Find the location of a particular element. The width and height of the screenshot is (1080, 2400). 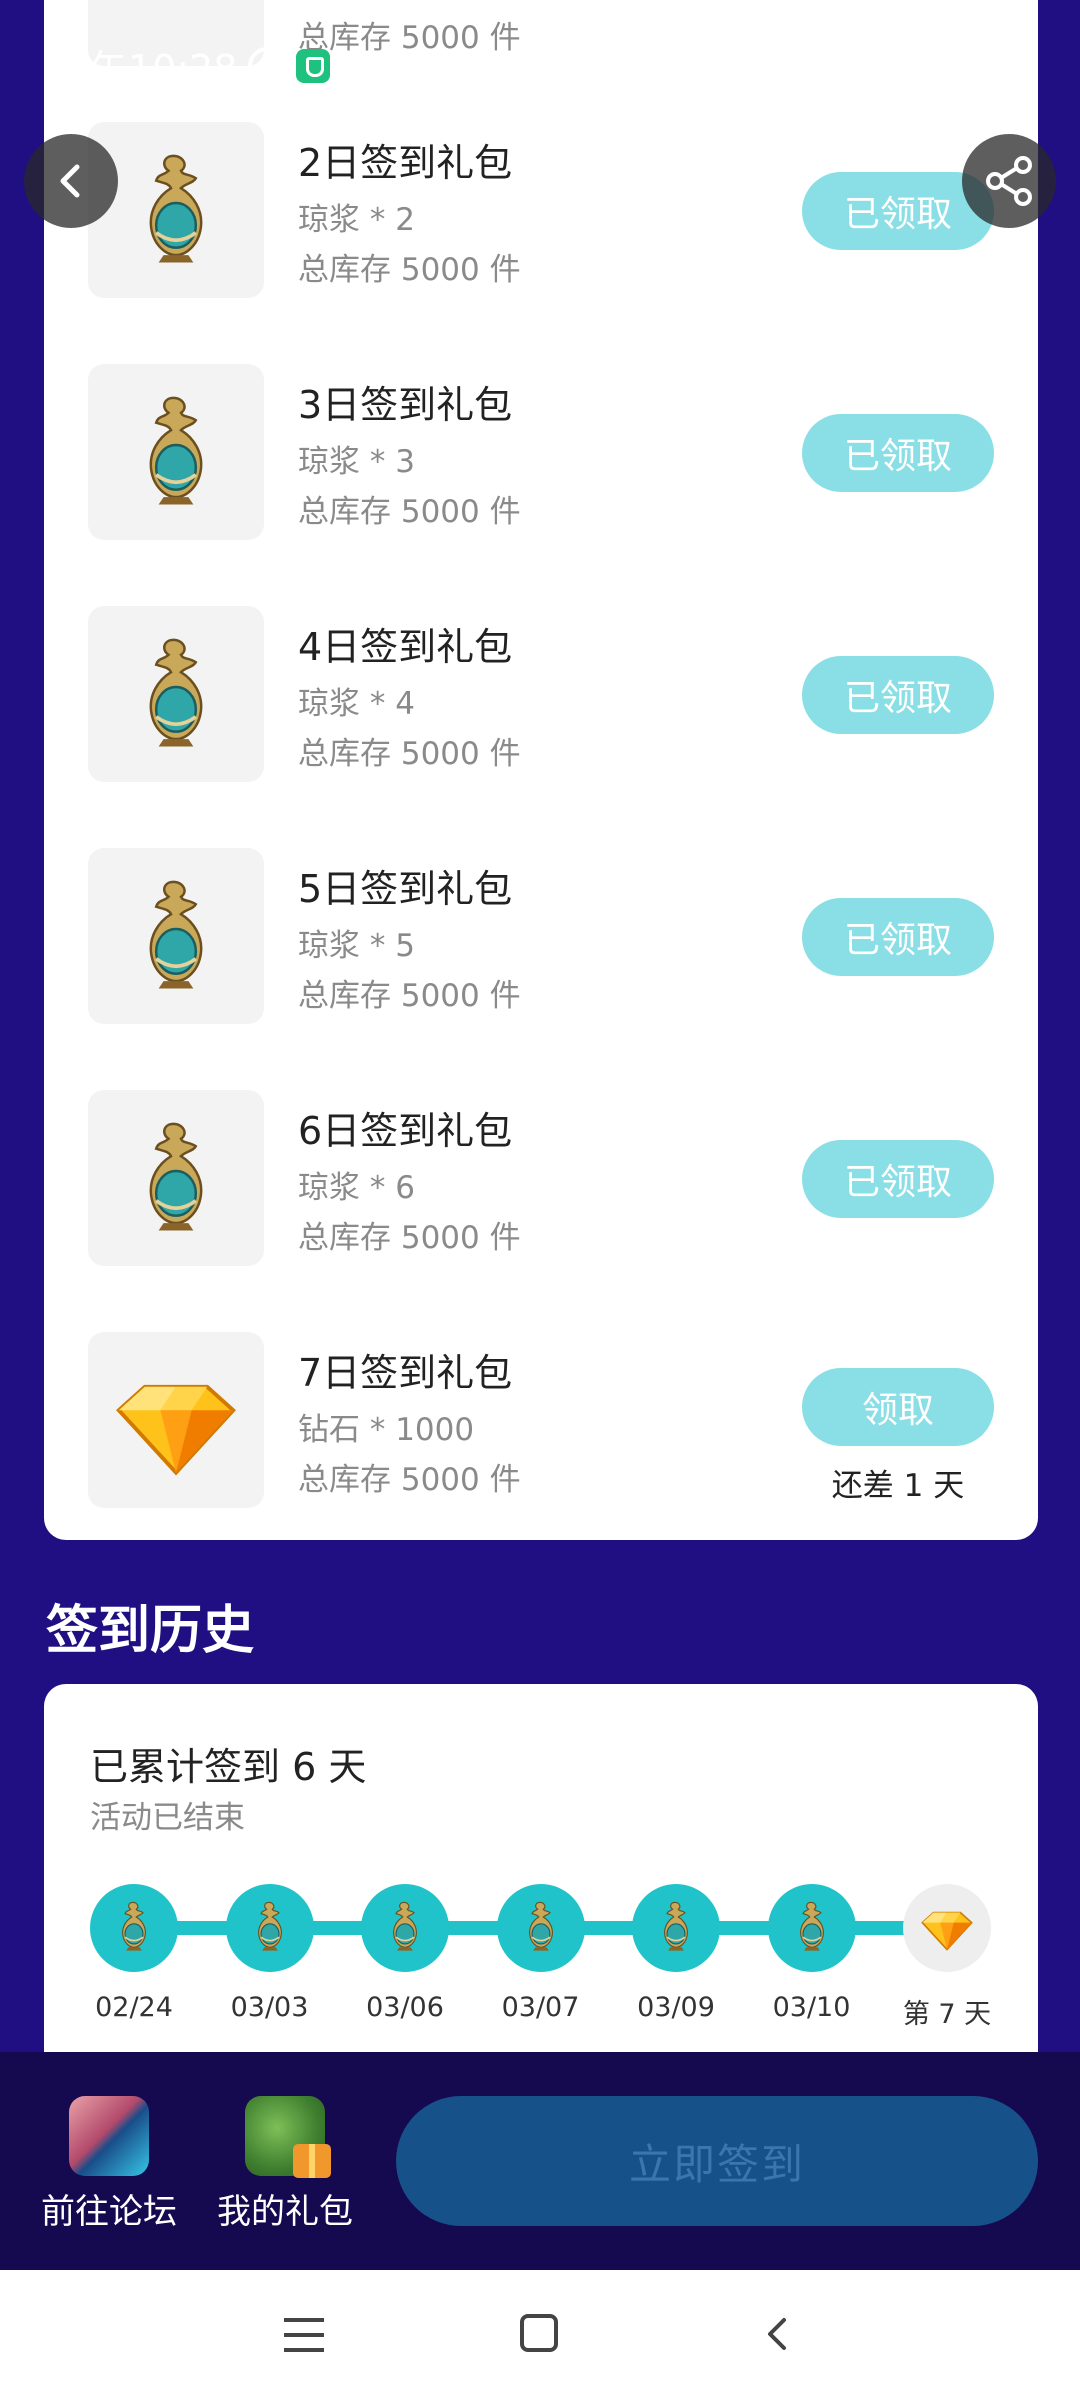

gift-row: 7日签到礼包 钻石 * 1000 总库存 5000 件 领取 还差 1 天 is located at coordinates (541, 1420).